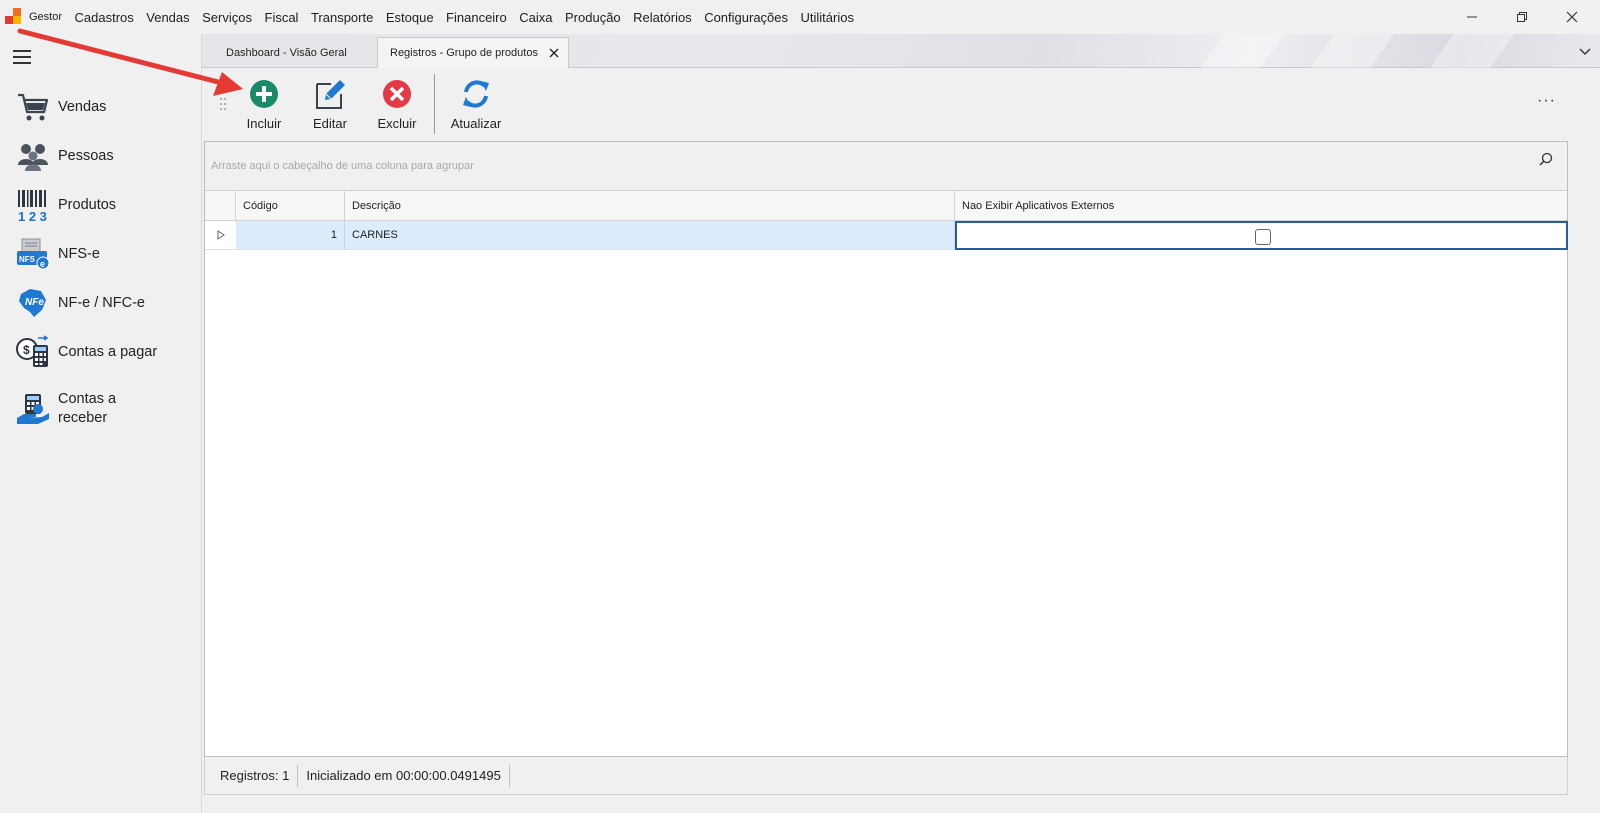 Image resolution: width=1600 pixels, height=813 pixels. What do you see at coordinates (434, 104) in the screenshot?
I see `toolbar-separator` at bounding box center [434, 104].